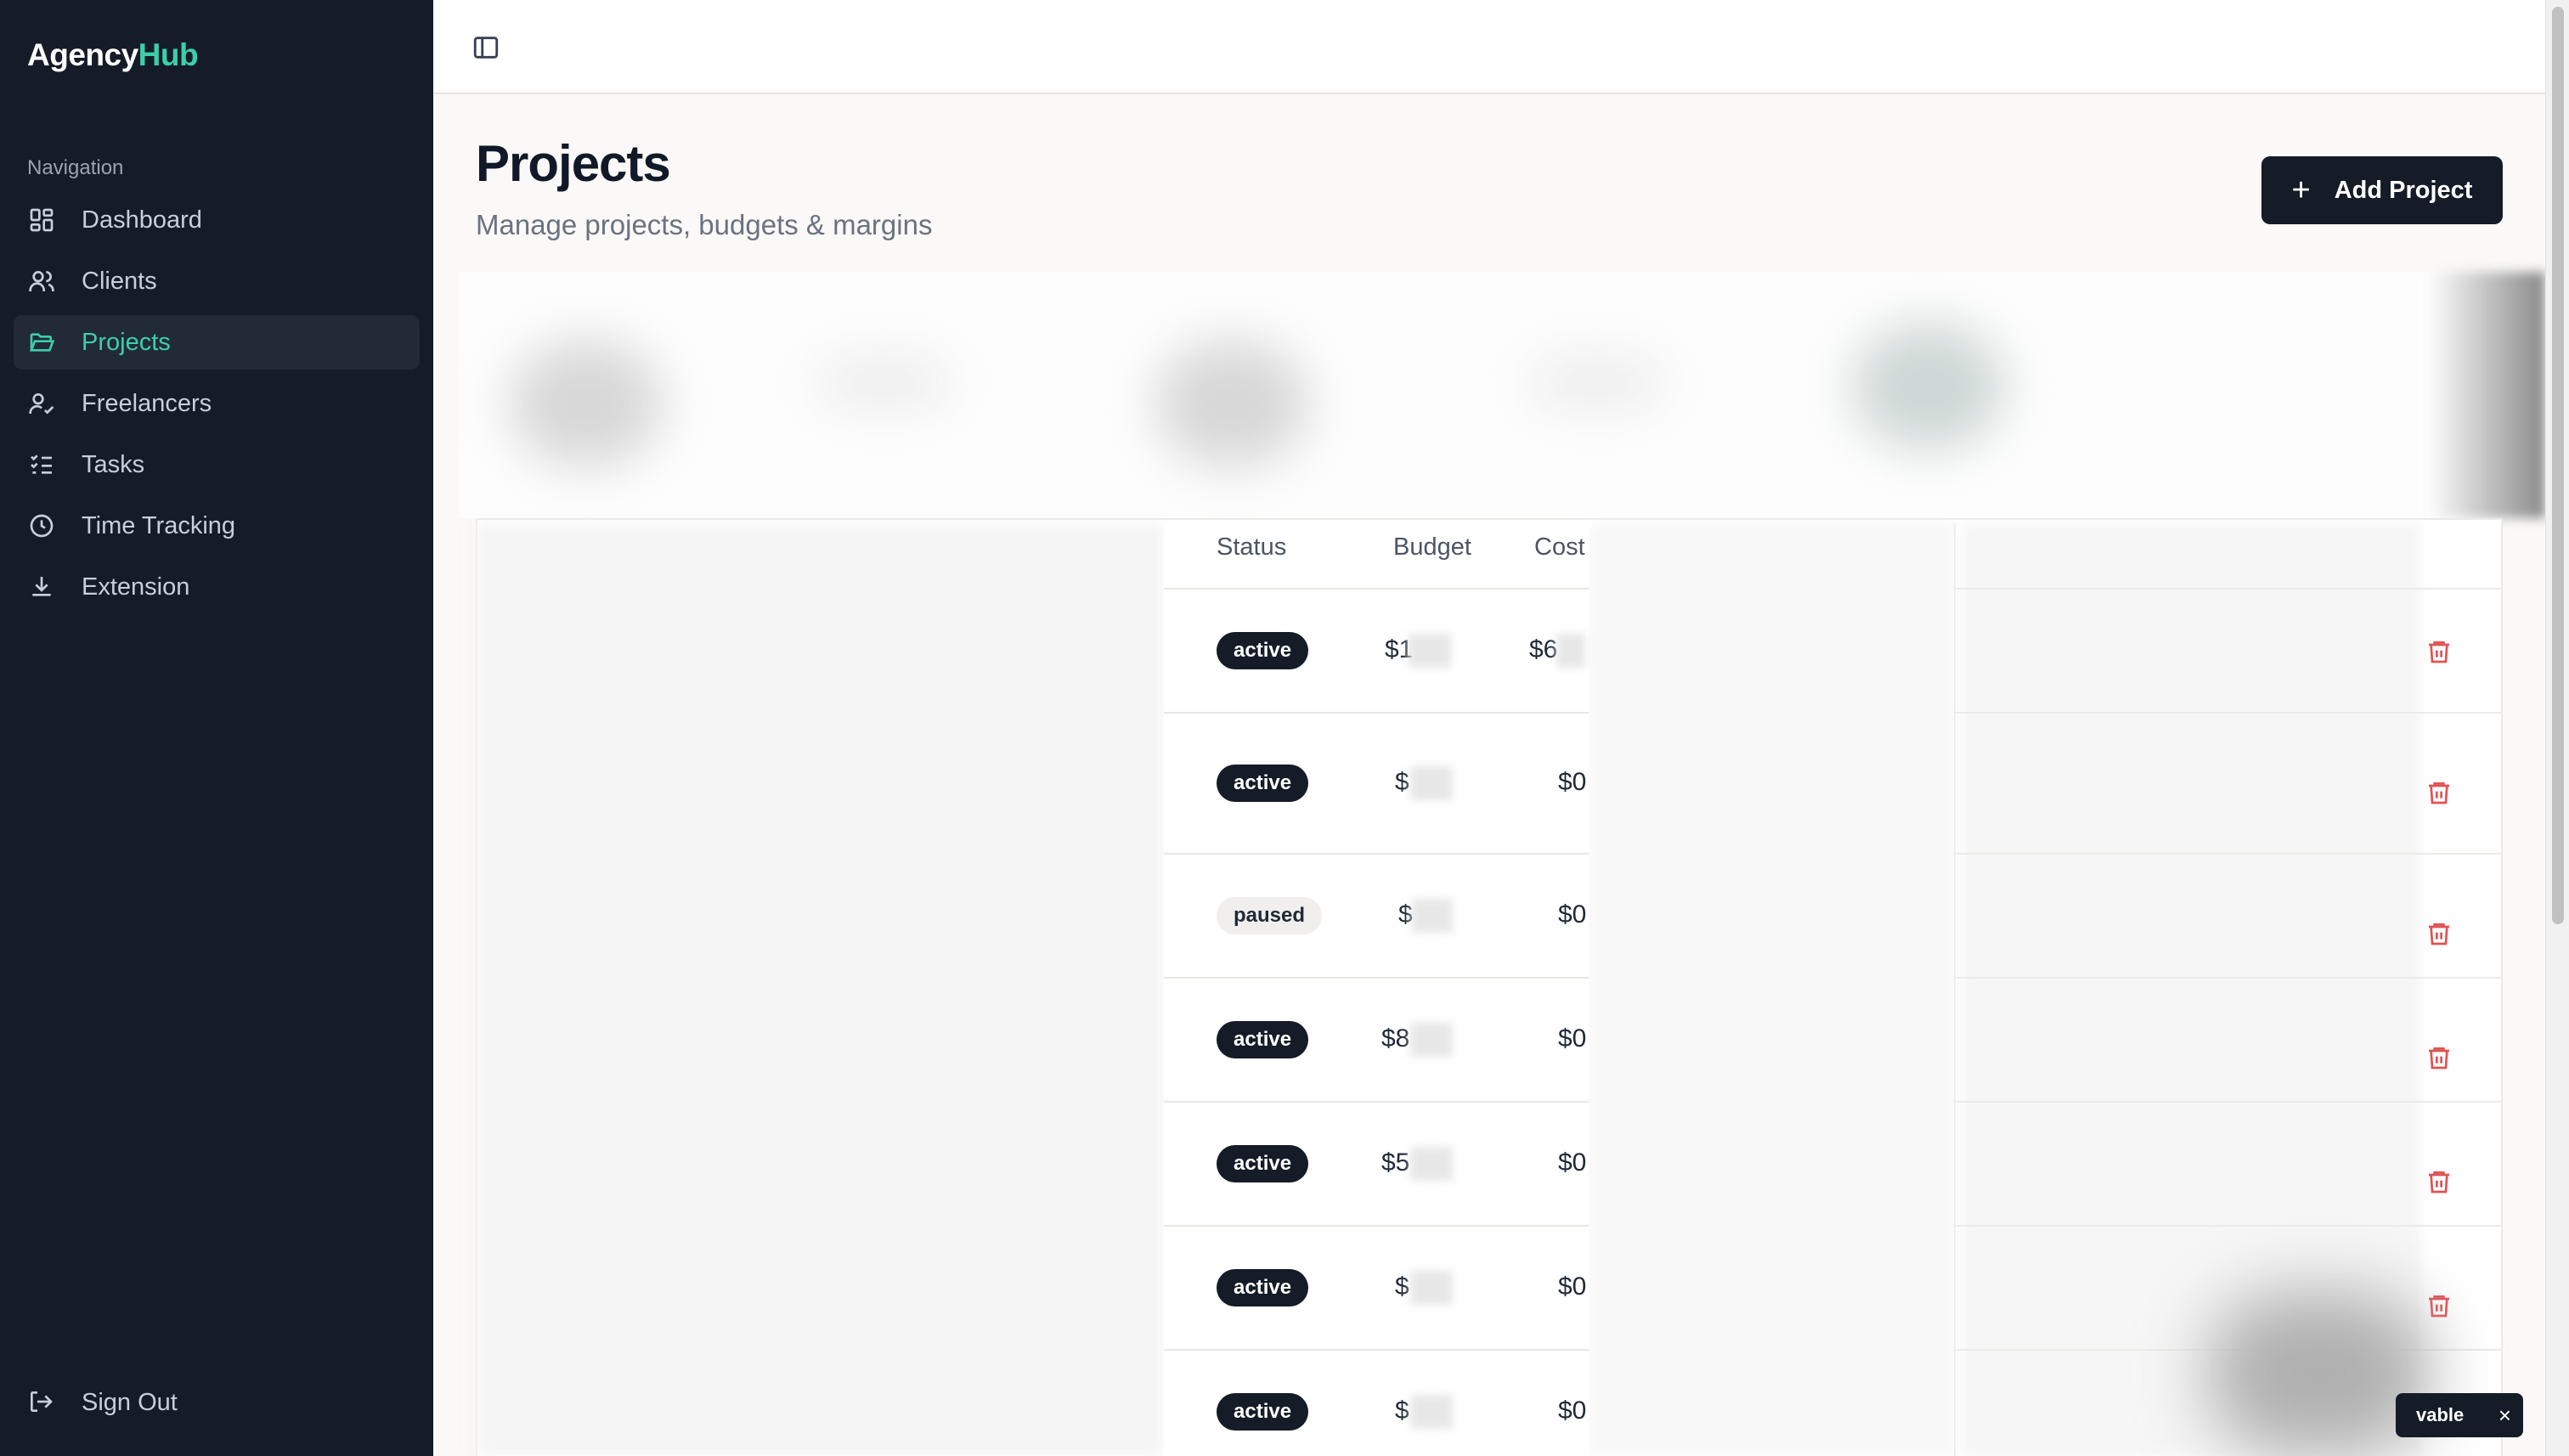 The height and width of the screenshot is (1456, 2569). Describe the element at coordinates (1502, 395) in the screenshot. I see `stats-cards-blurred` at that location.